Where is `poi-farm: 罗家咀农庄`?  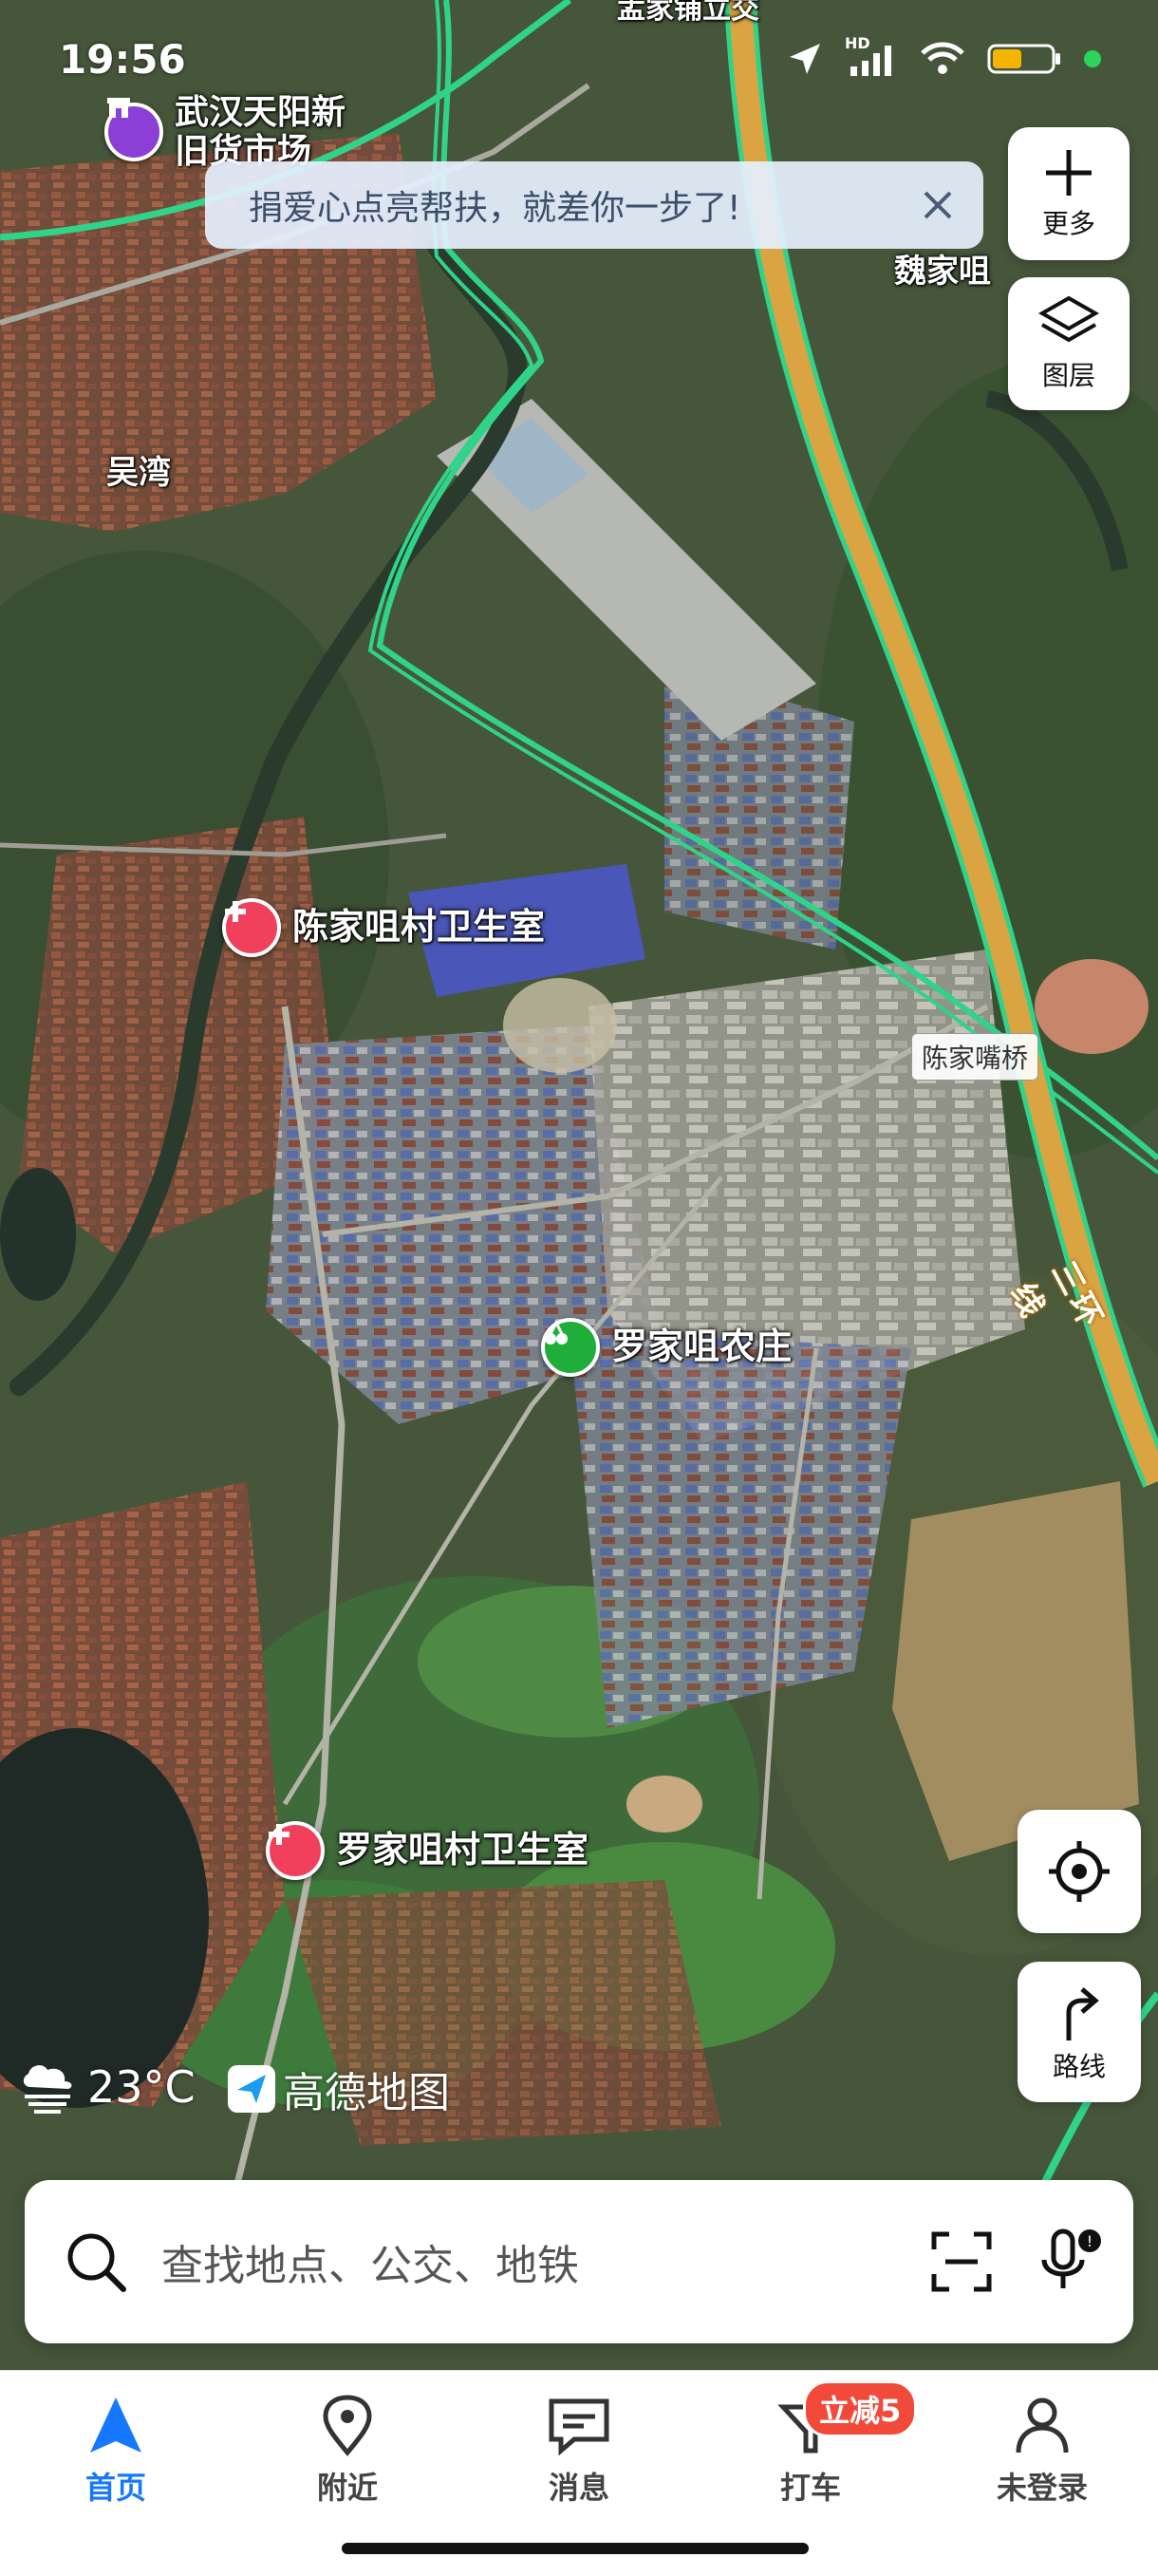 poi-farm: 罗家咀农庄 is located at coordinates (666, 1347).